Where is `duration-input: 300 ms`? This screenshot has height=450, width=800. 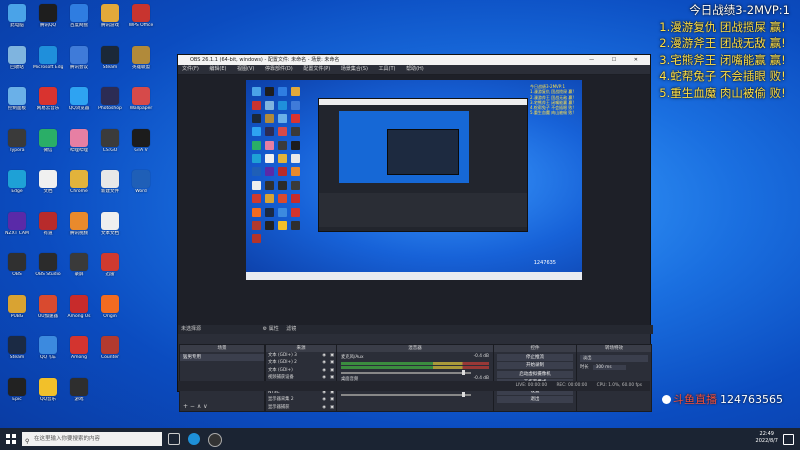
duration-input: 300 ms is located at coordinates (609, 367).